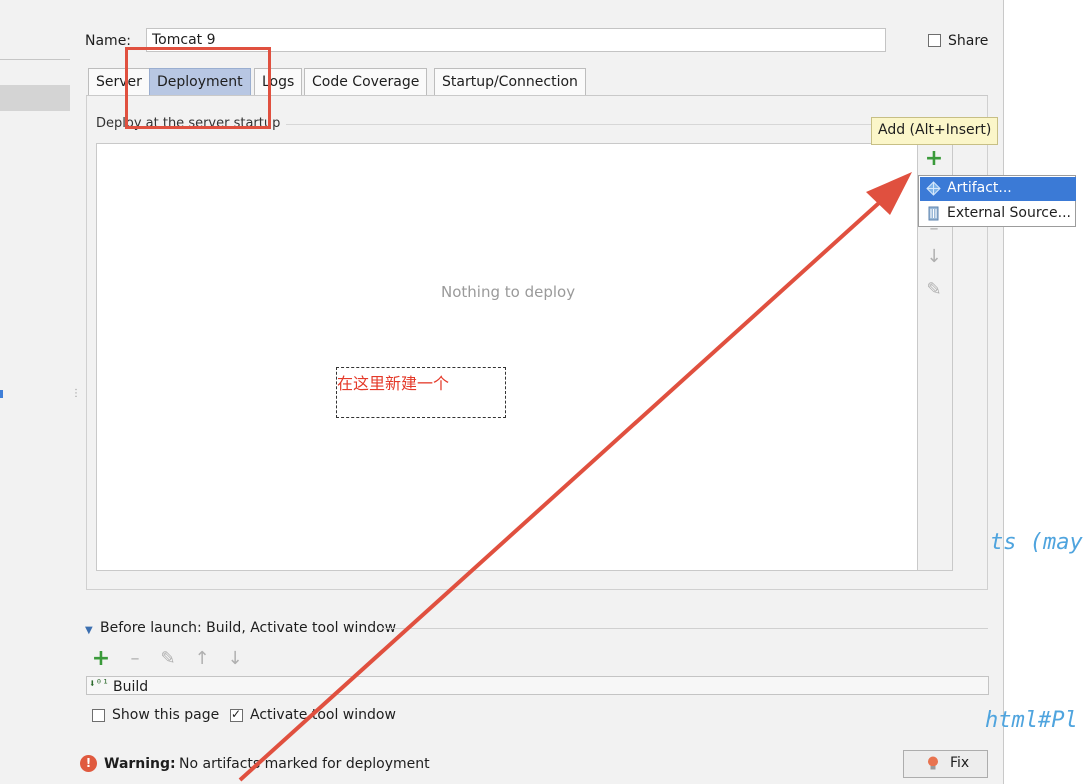  What do you see at coordinates (933, 188) in the screenshot?
I see `artifact-icon` at bounding box center [933, 188].